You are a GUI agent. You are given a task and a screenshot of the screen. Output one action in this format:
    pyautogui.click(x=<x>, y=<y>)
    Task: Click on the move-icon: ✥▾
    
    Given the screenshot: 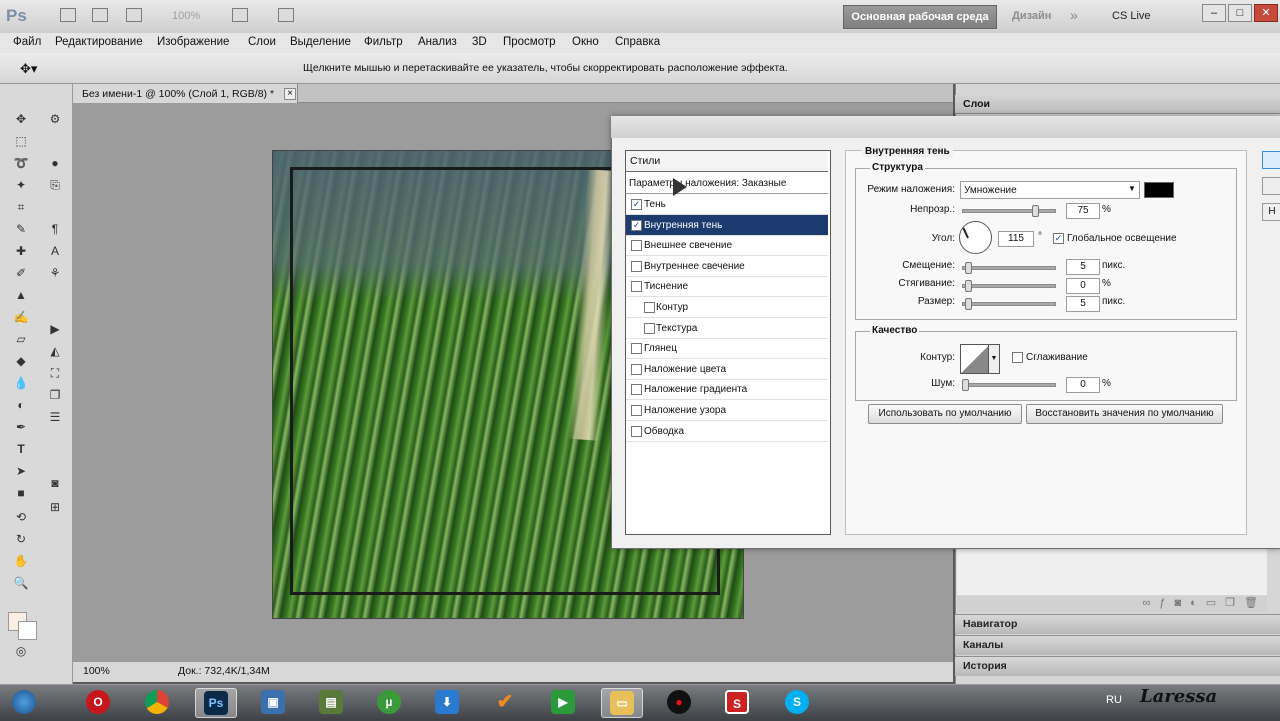 What is the action you would take?
    pyautogui.click(x=28, y=69)
    